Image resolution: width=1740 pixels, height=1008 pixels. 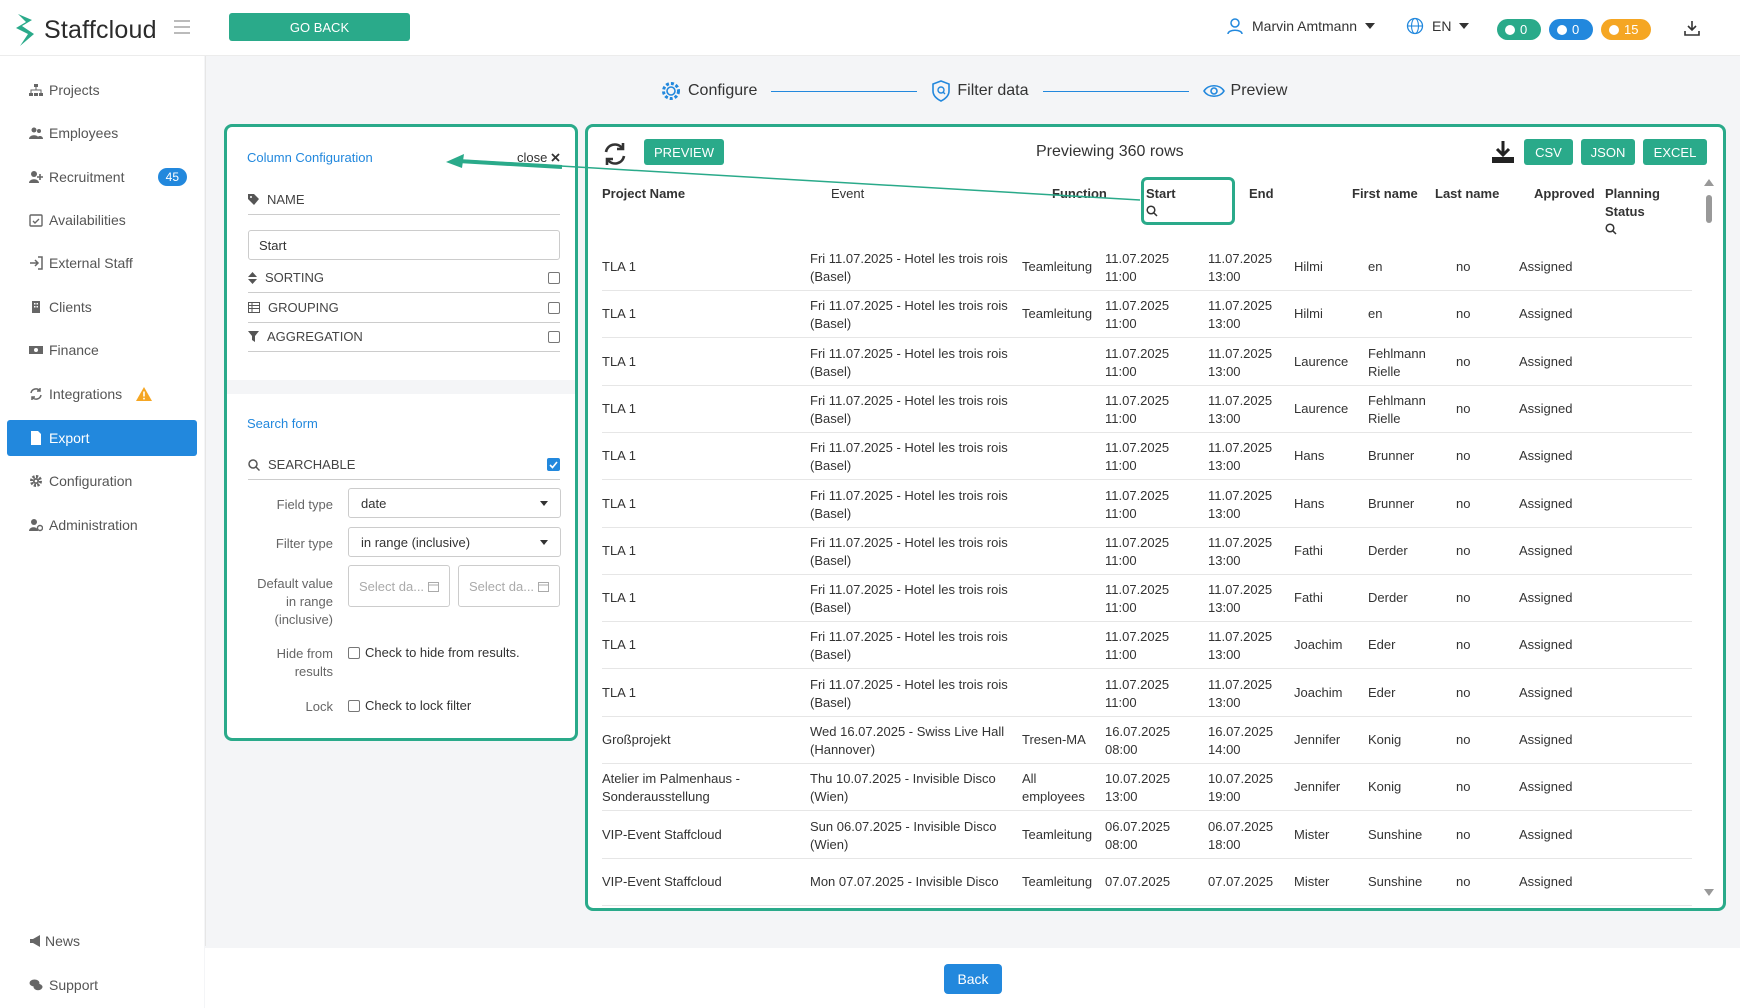 I want to click on field-type-select: date, so click(x=454, y=503).